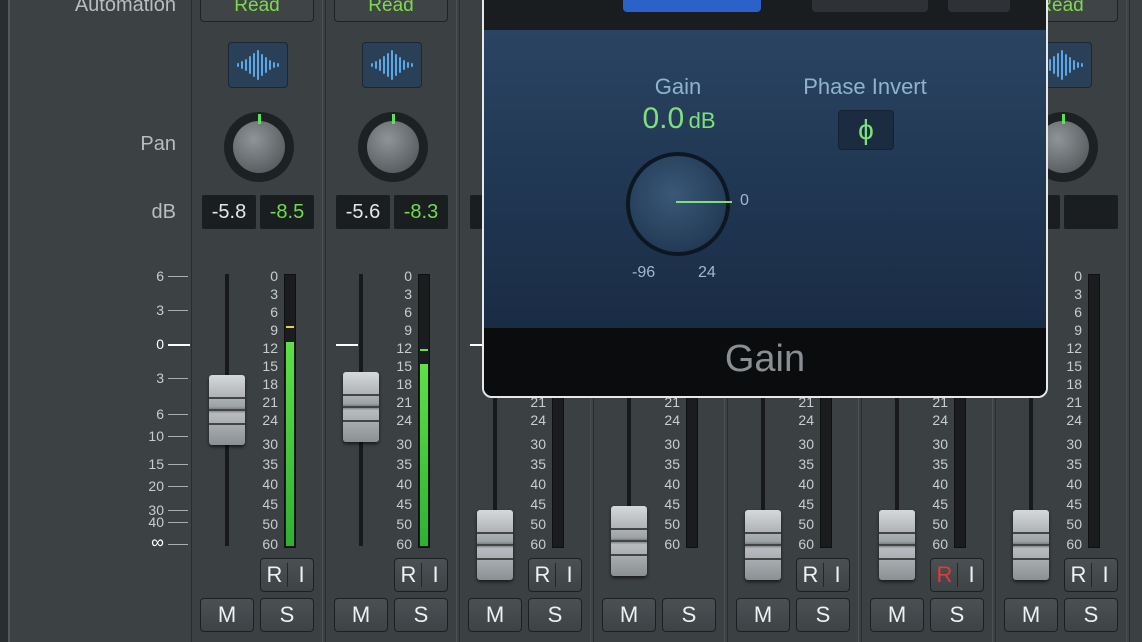 The width and height of the screenshot is (1142, 642). Describe the element at coordinates (870, 6) in the screenshot. I see `plugin-compare-button` at that location.